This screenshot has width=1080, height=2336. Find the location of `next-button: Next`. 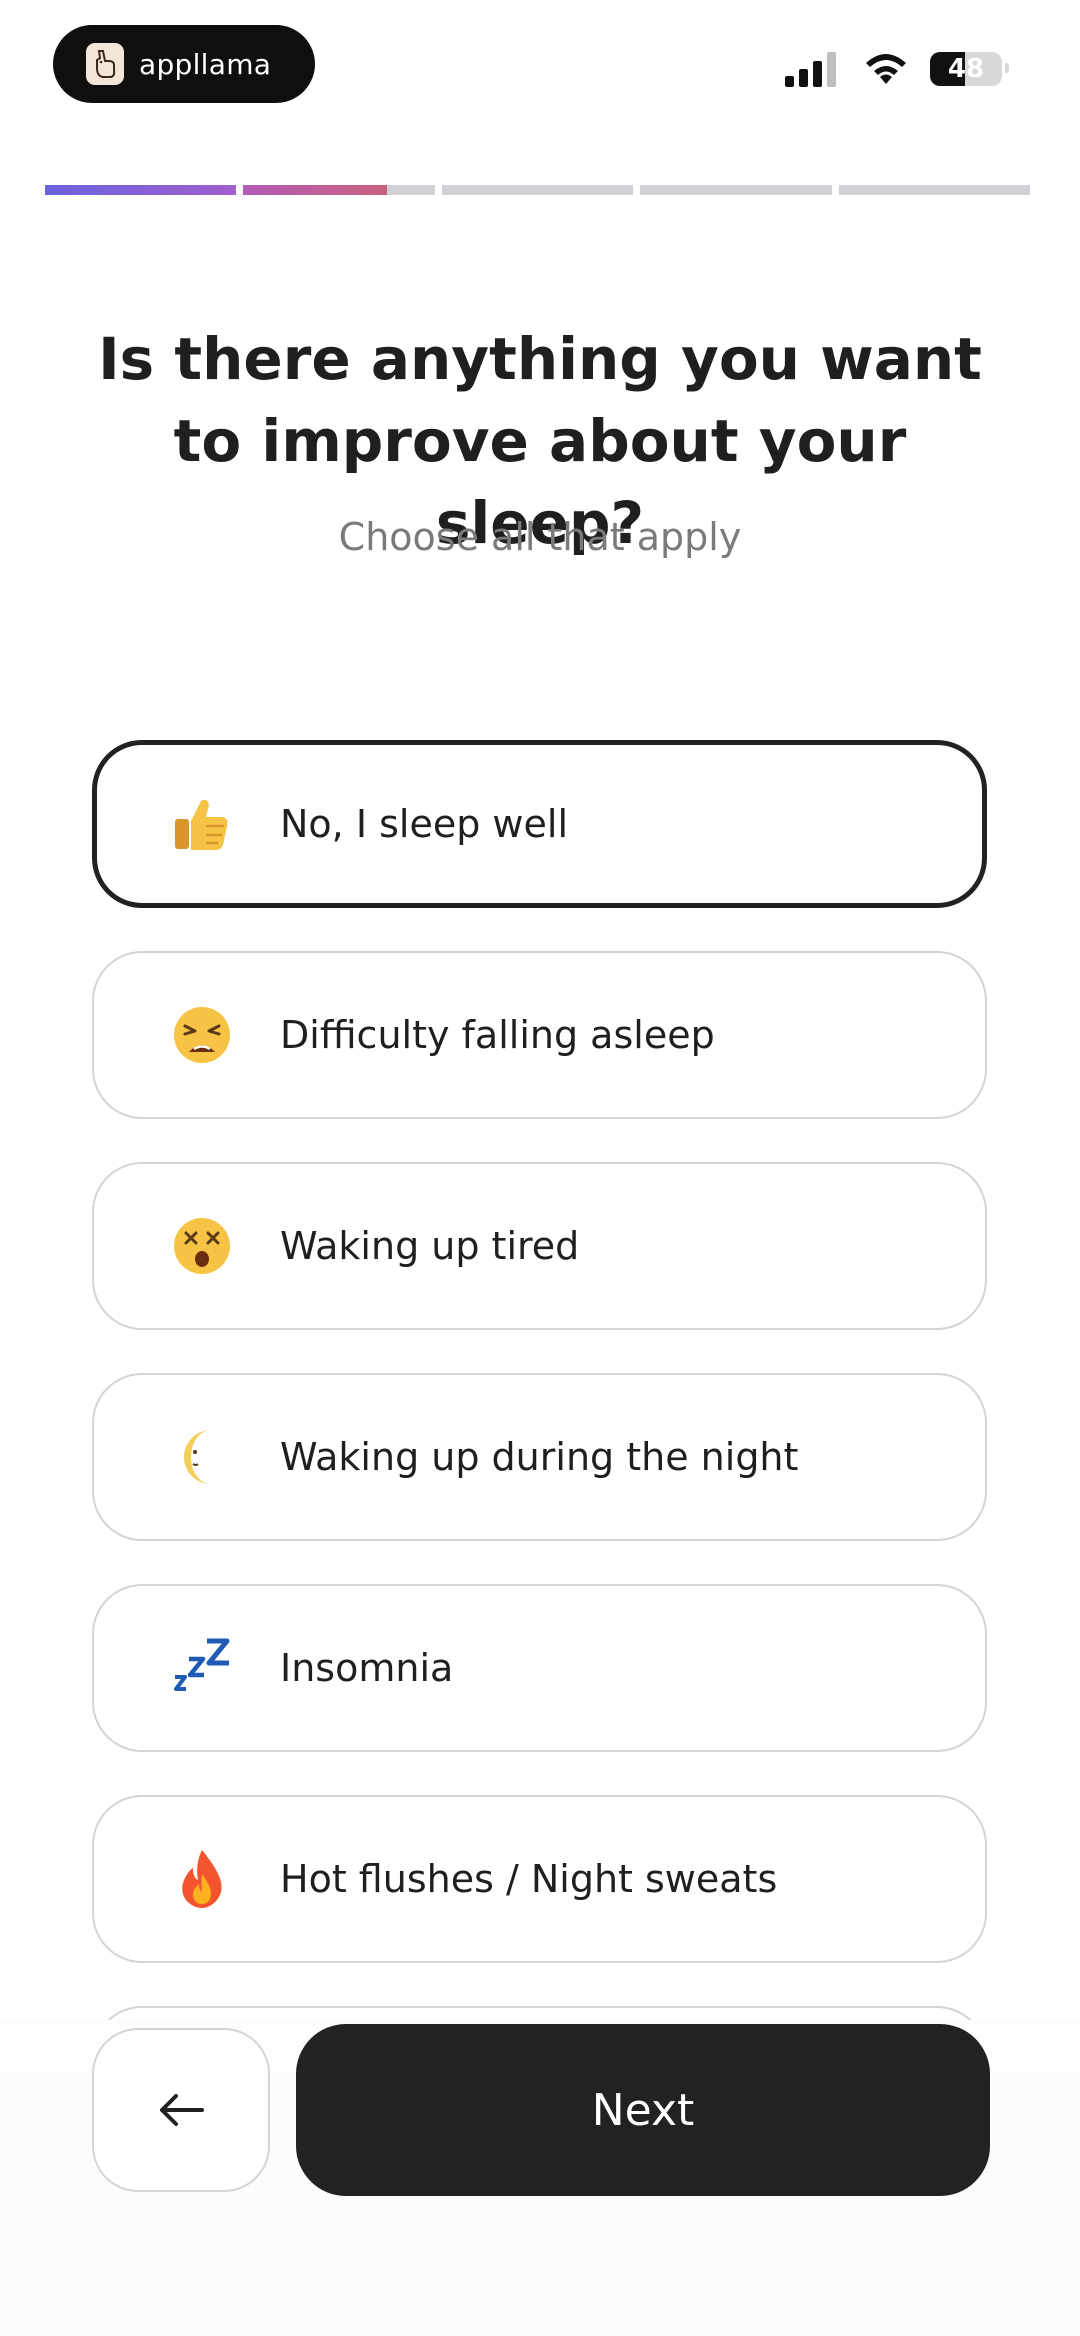

next-button: Next is located at coordinates (643, 2110).